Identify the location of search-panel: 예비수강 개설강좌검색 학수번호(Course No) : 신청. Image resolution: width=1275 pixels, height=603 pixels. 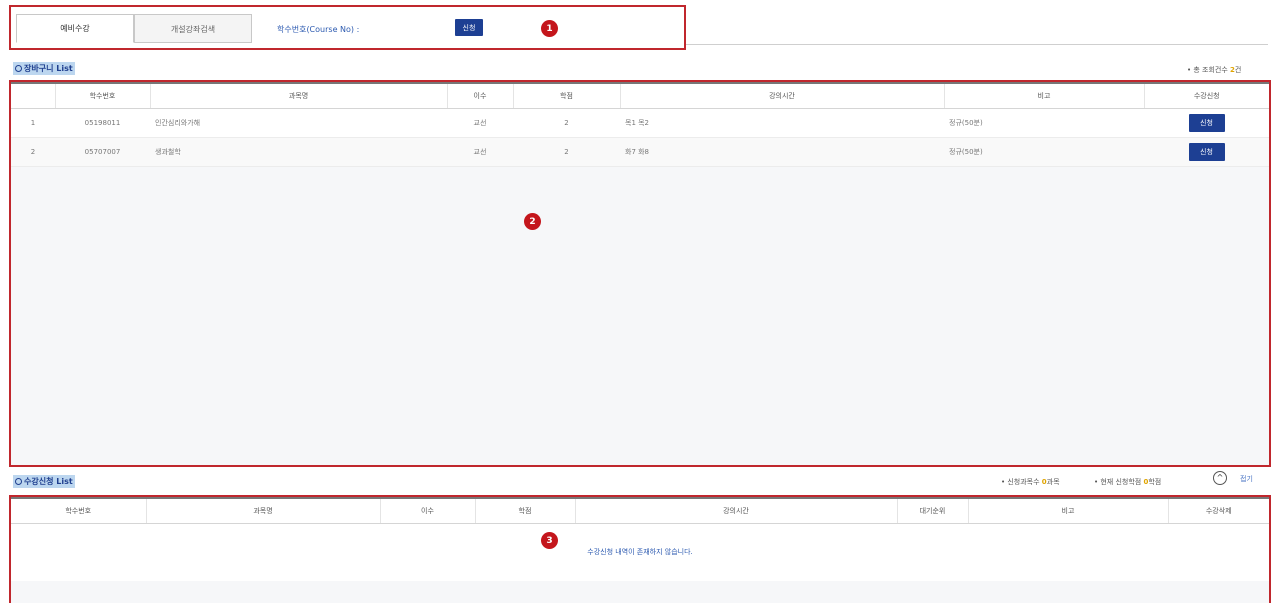
(347, 27).